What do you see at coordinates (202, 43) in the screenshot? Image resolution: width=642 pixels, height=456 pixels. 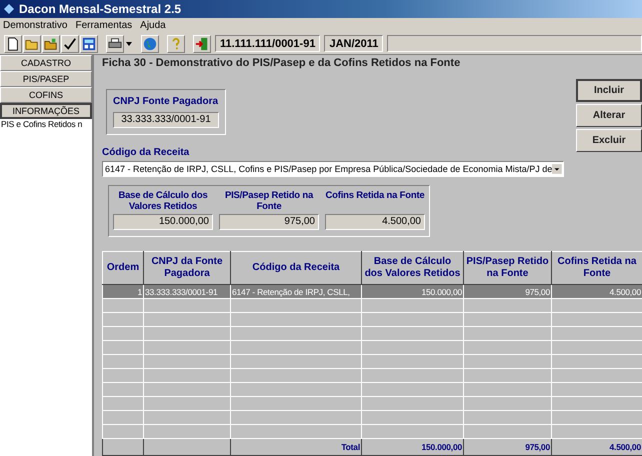 I see `exit-door-icon` at bounding box center [202, 43].